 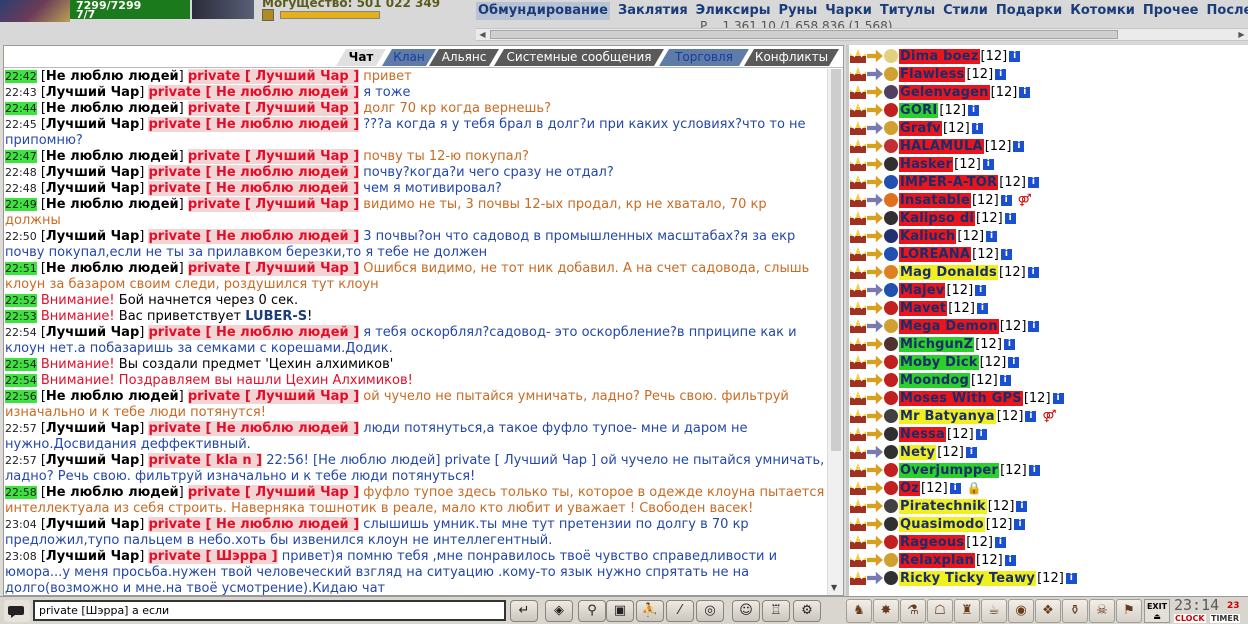 I want to click on player-name: Moses With GPS, so click(x=961, y=398).